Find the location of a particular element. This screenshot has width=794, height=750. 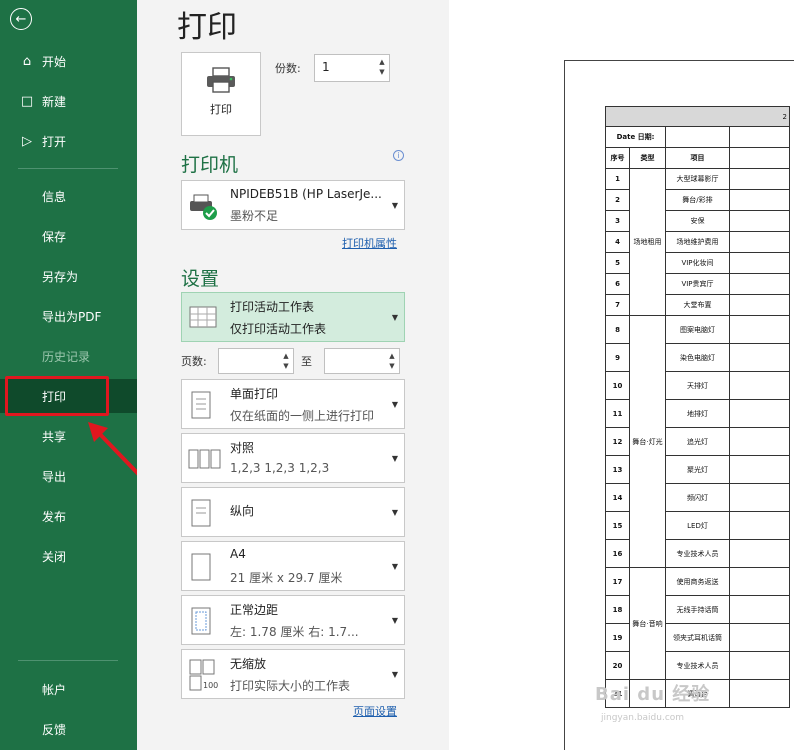

nav-publish: 发布 is located at coordinates (68, 516).